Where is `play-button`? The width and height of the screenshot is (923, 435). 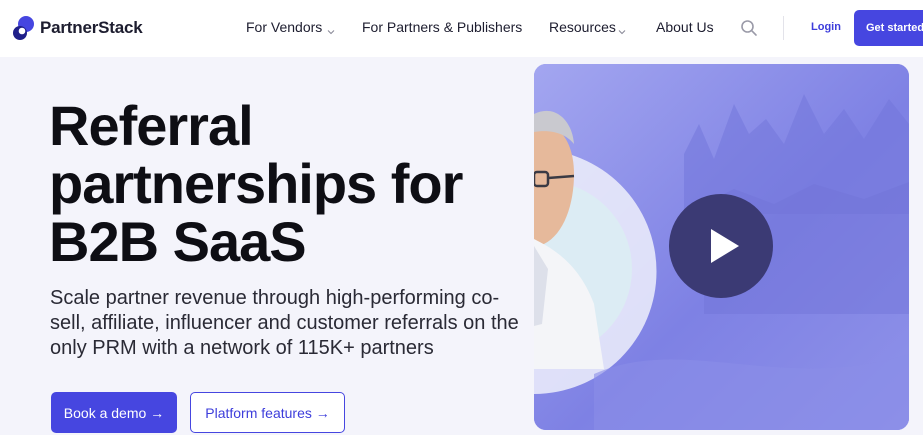 play-button is located at coordinates (721, 246).